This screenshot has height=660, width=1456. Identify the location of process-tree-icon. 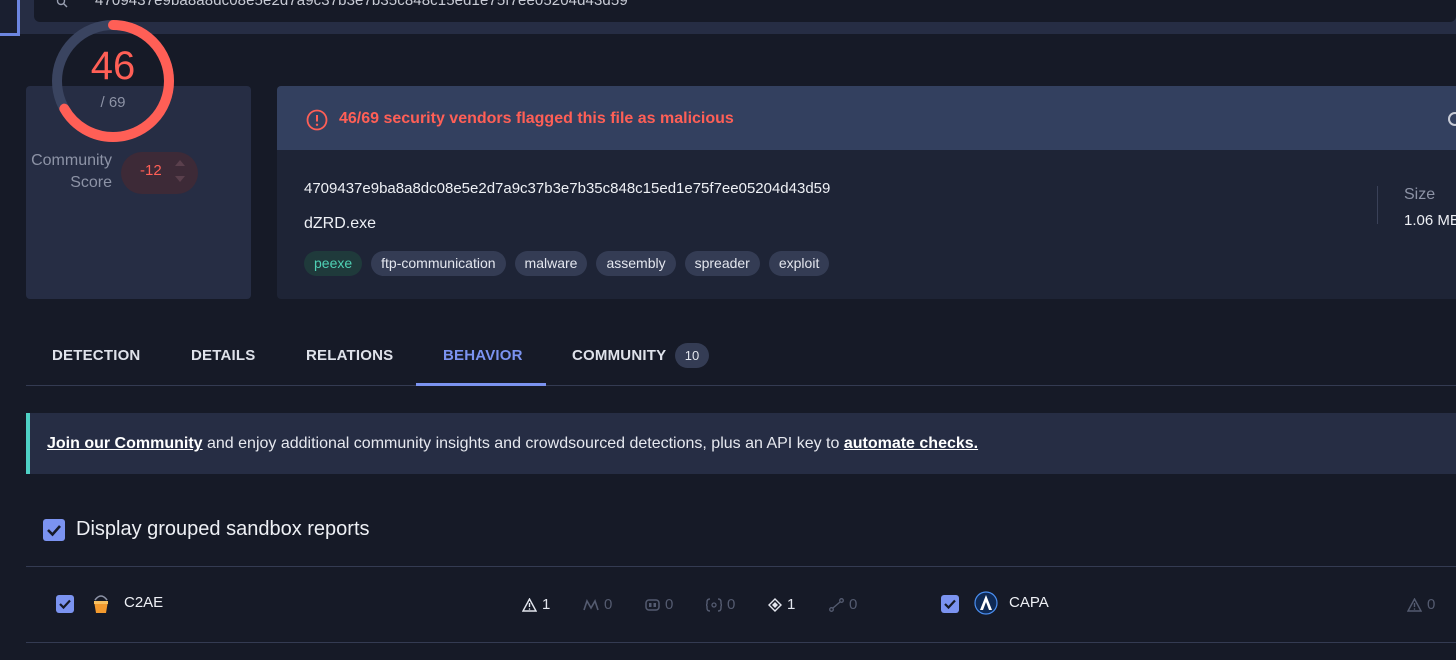
(836, 604).